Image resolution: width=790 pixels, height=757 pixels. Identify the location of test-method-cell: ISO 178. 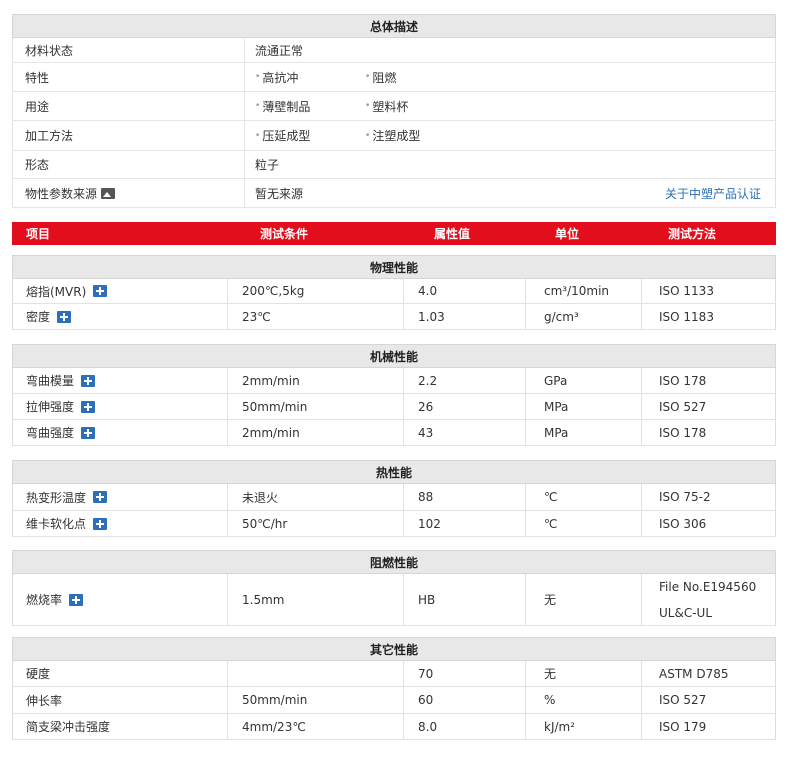
(708, 432).